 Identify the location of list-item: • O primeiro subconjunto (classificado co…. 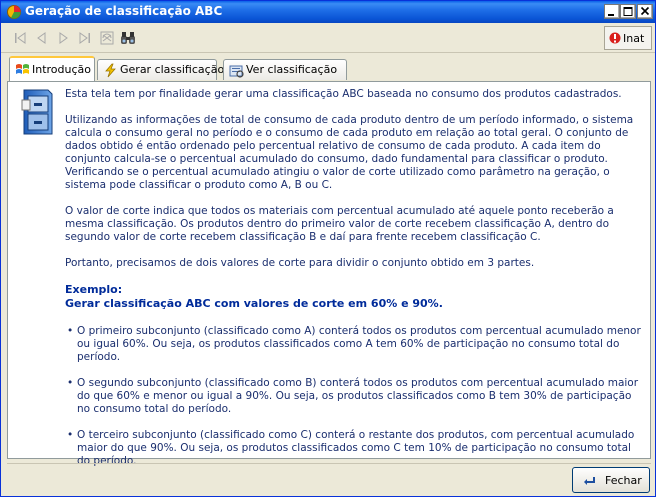
(355, 344).